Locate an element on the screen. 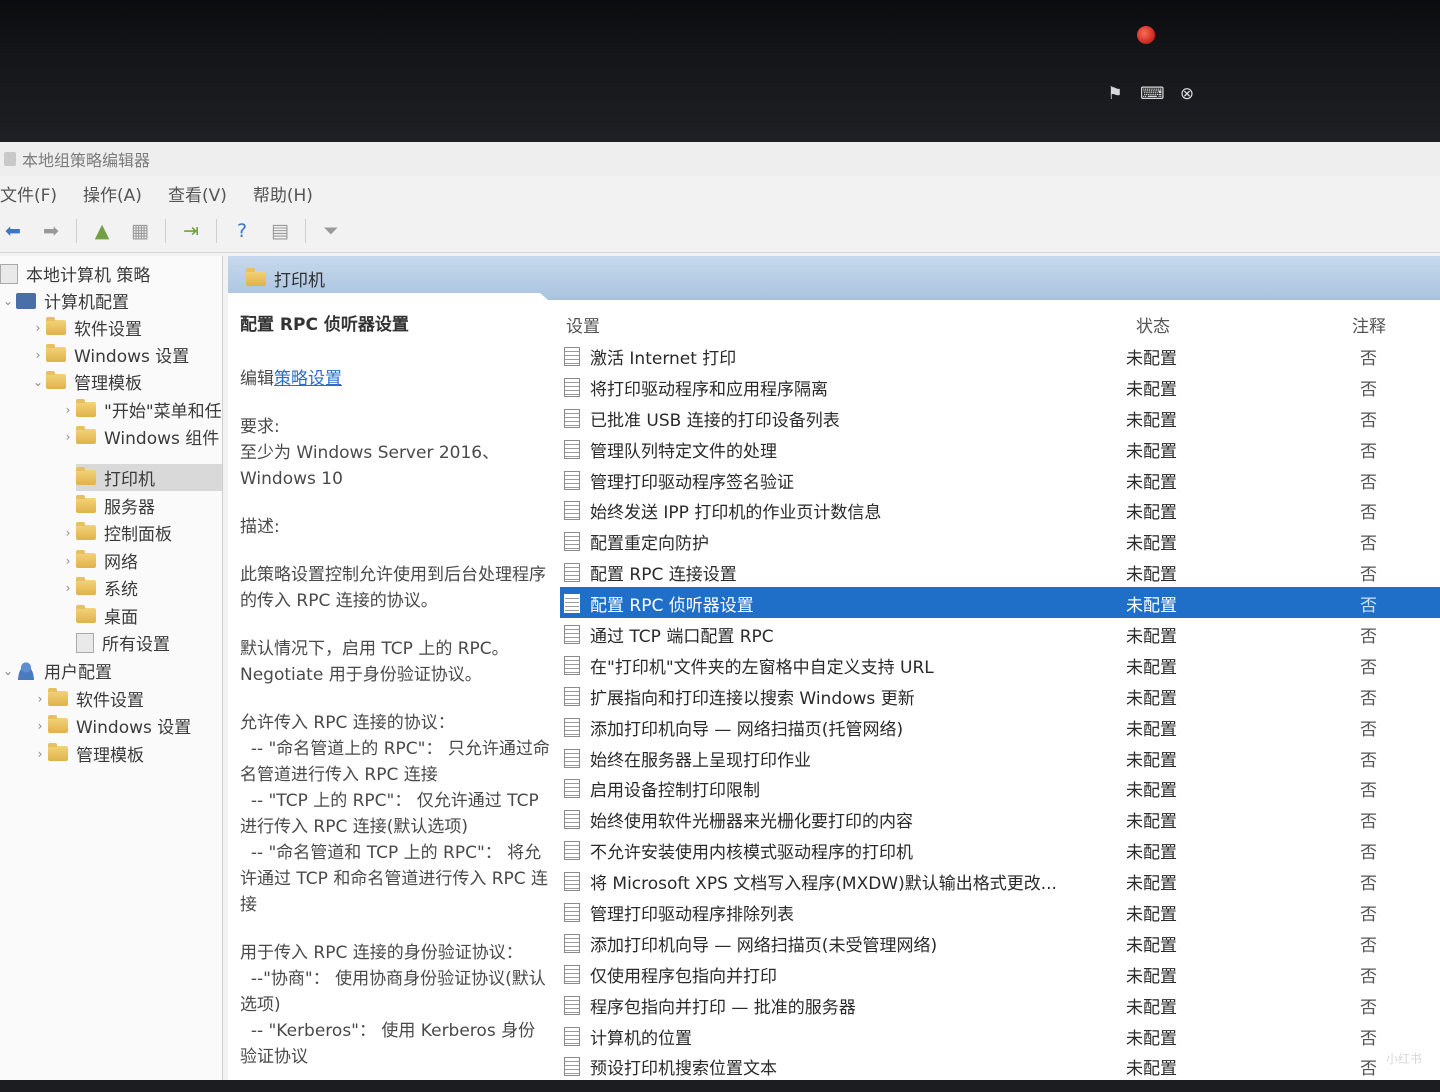  setting-name: 已批准 USB 连接的打印设备列表 is located at coordinates (715, 420).